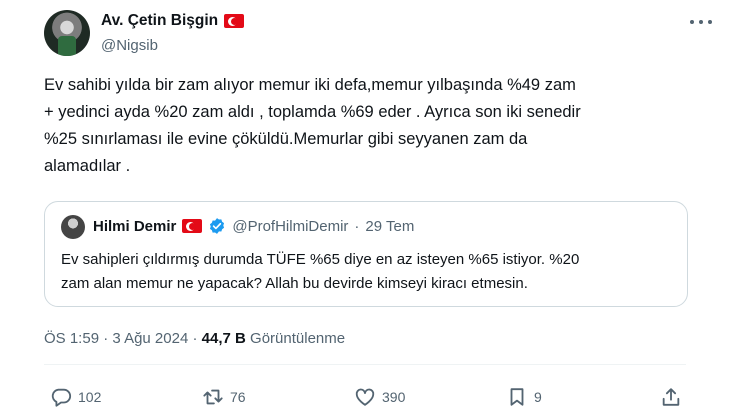  What do you see at coordinates (129, 45) in the screenshot?
I see `author-handle: @Nigsib` at bounding box center [129, 45].